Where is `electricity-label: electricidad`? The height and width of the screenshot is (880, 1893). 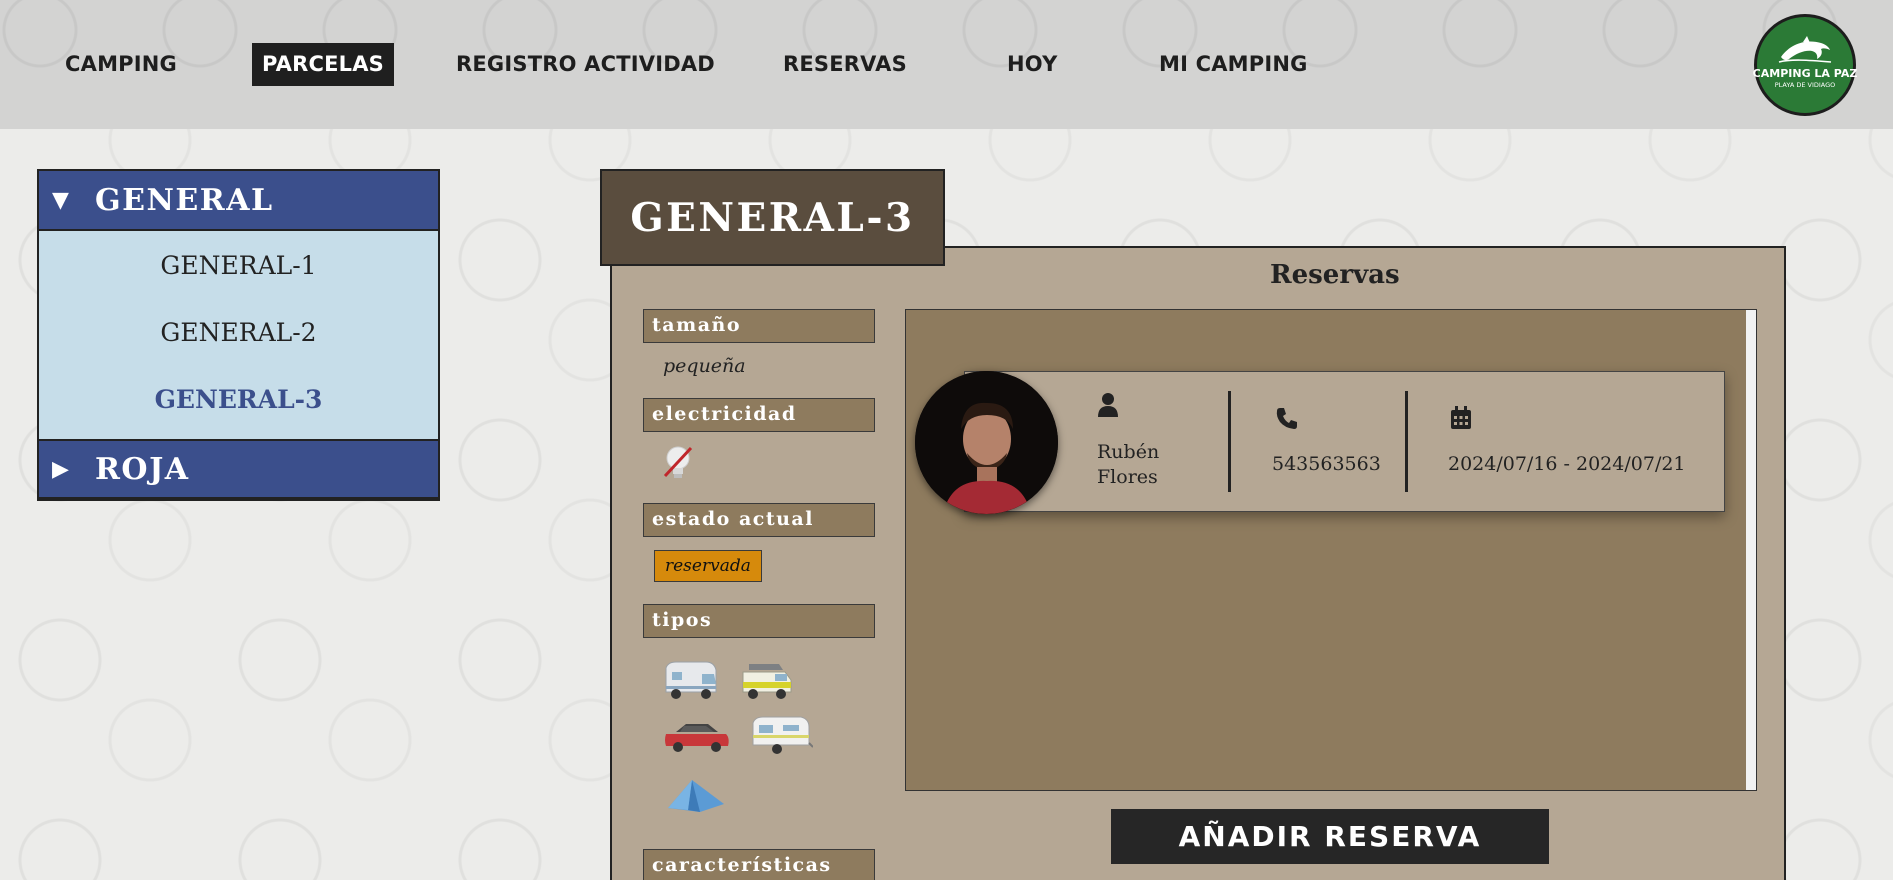 electricity-label: electricidad is located at coordinates (759, 415).